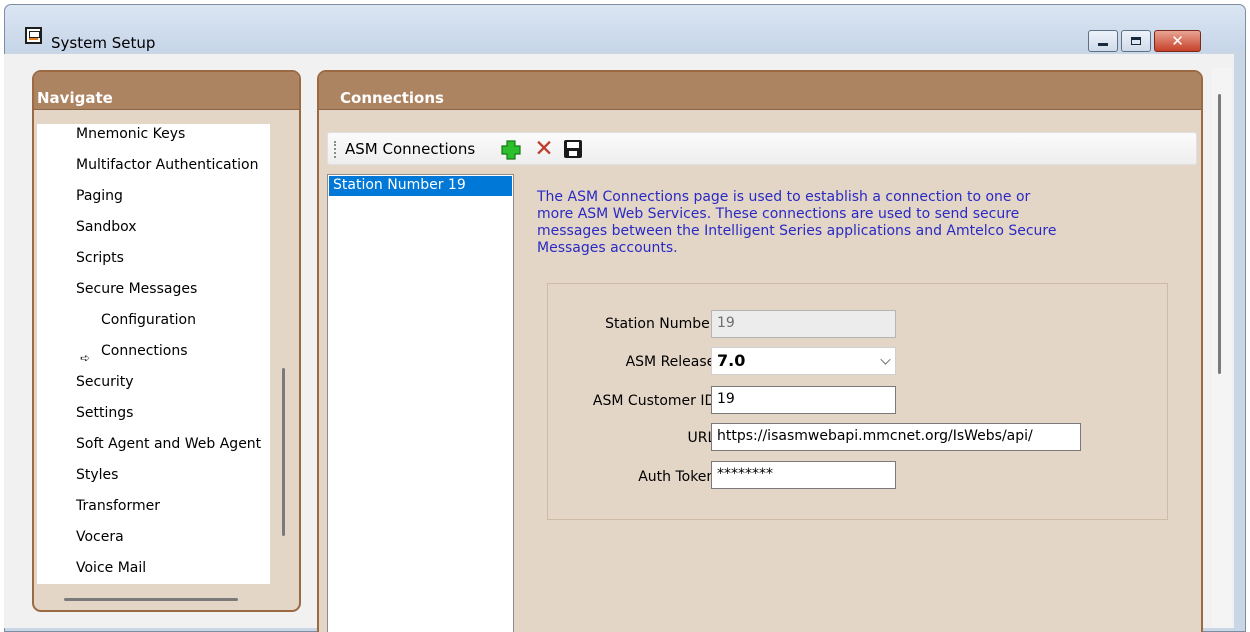 This screenshot has height=632, width=1250. What do you see at coordinates (106, 227) in the screenshot?
I see `nav-item-sandbox: Sandbox` at bounding box center [106, 227].